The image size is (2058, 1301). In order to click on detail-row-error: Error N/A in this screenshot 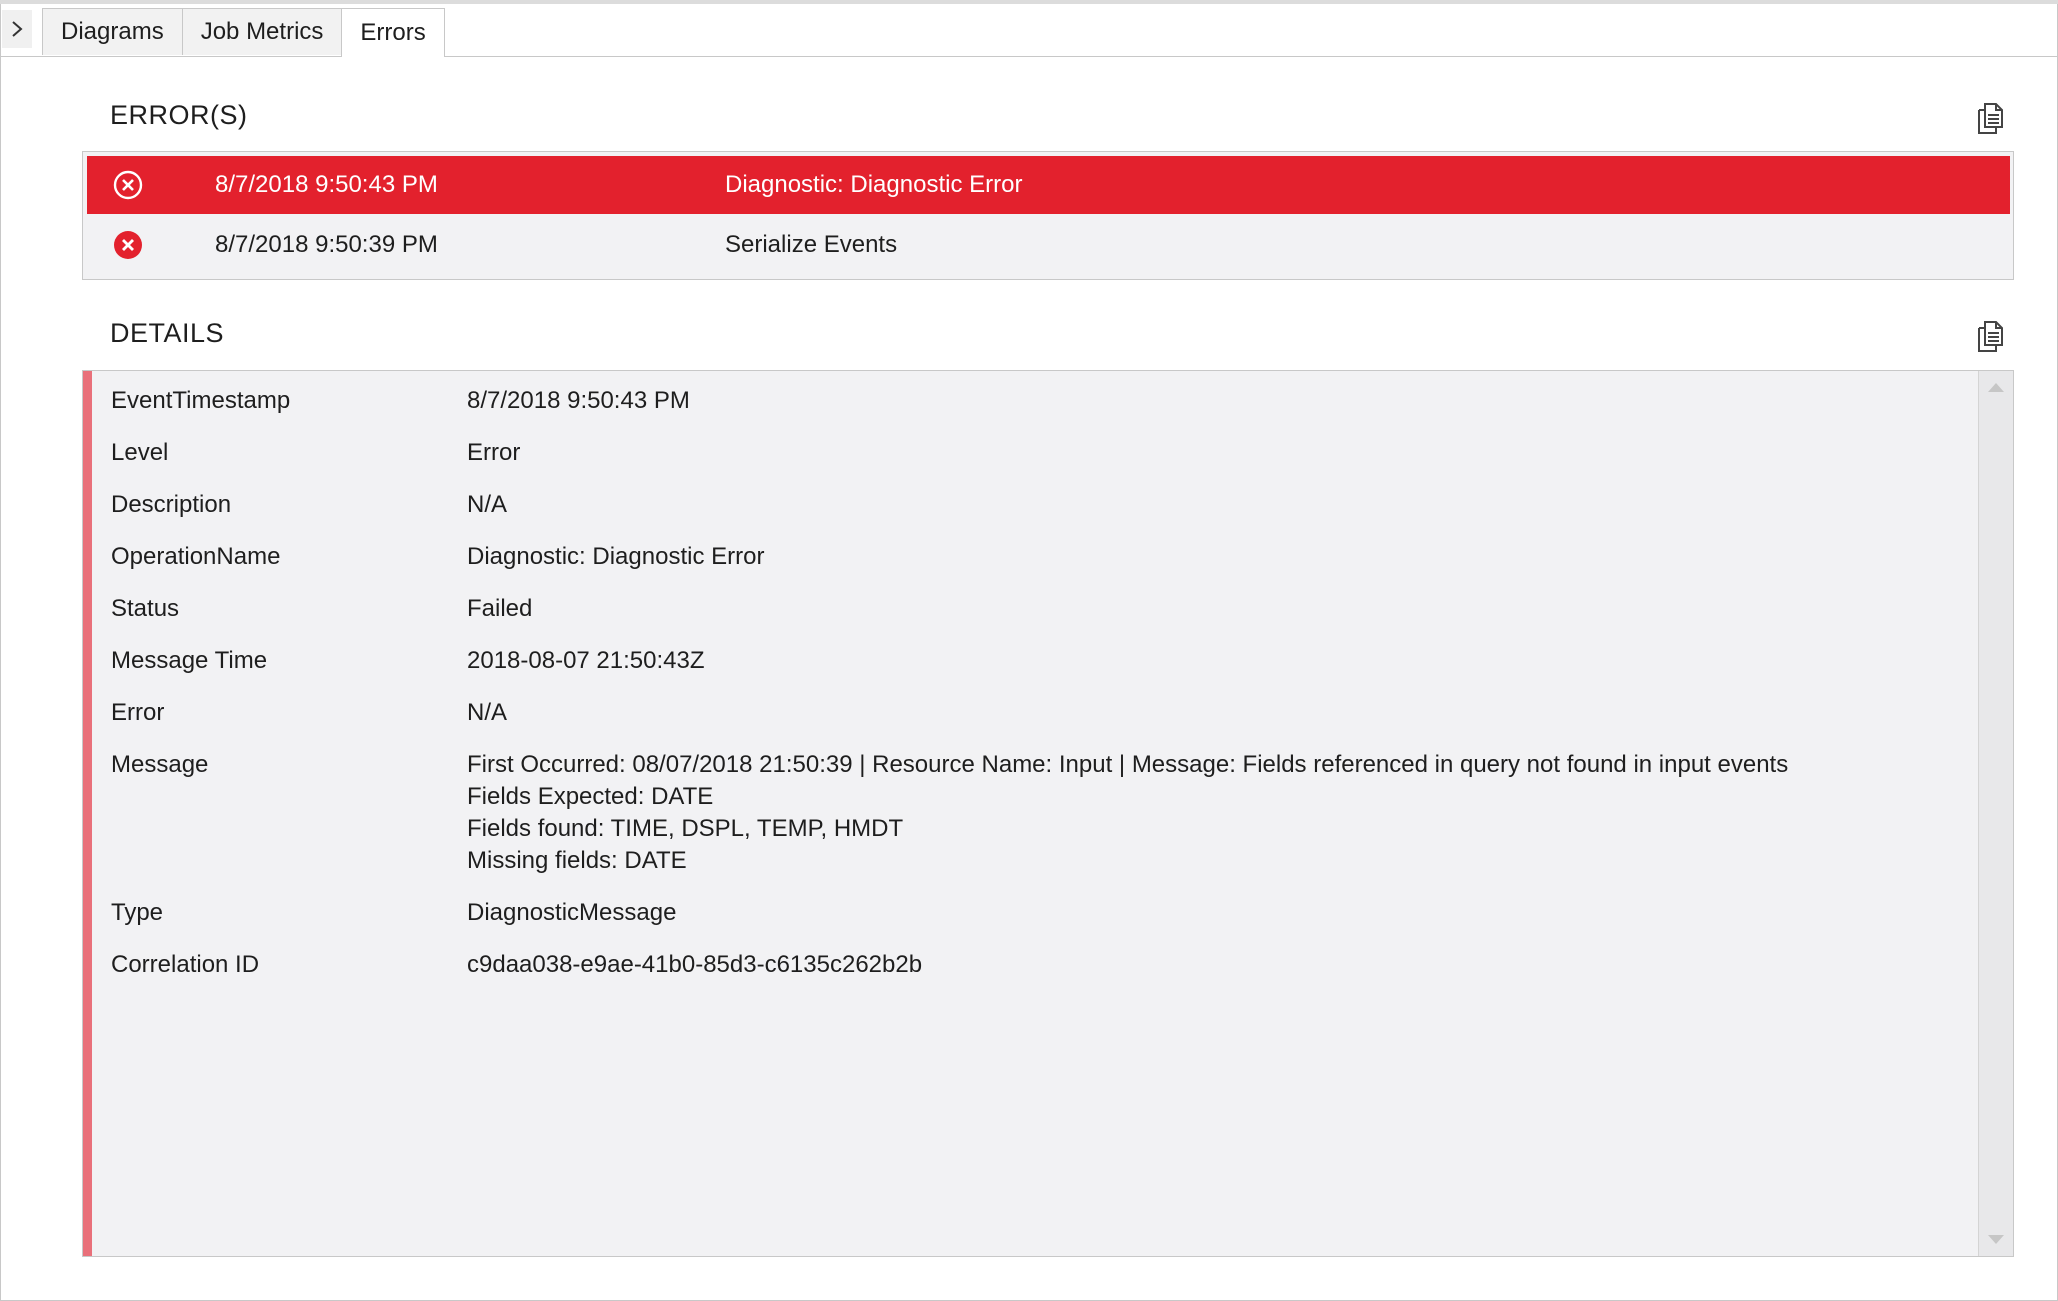, I will do `click(1042, 713)`.